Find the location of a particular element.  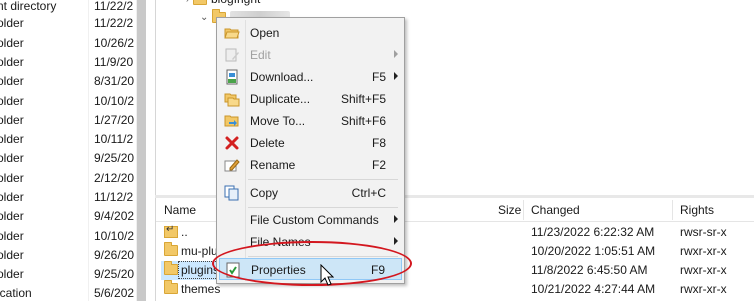

menu-item-label: File Names is located at coordinates (280, 242).